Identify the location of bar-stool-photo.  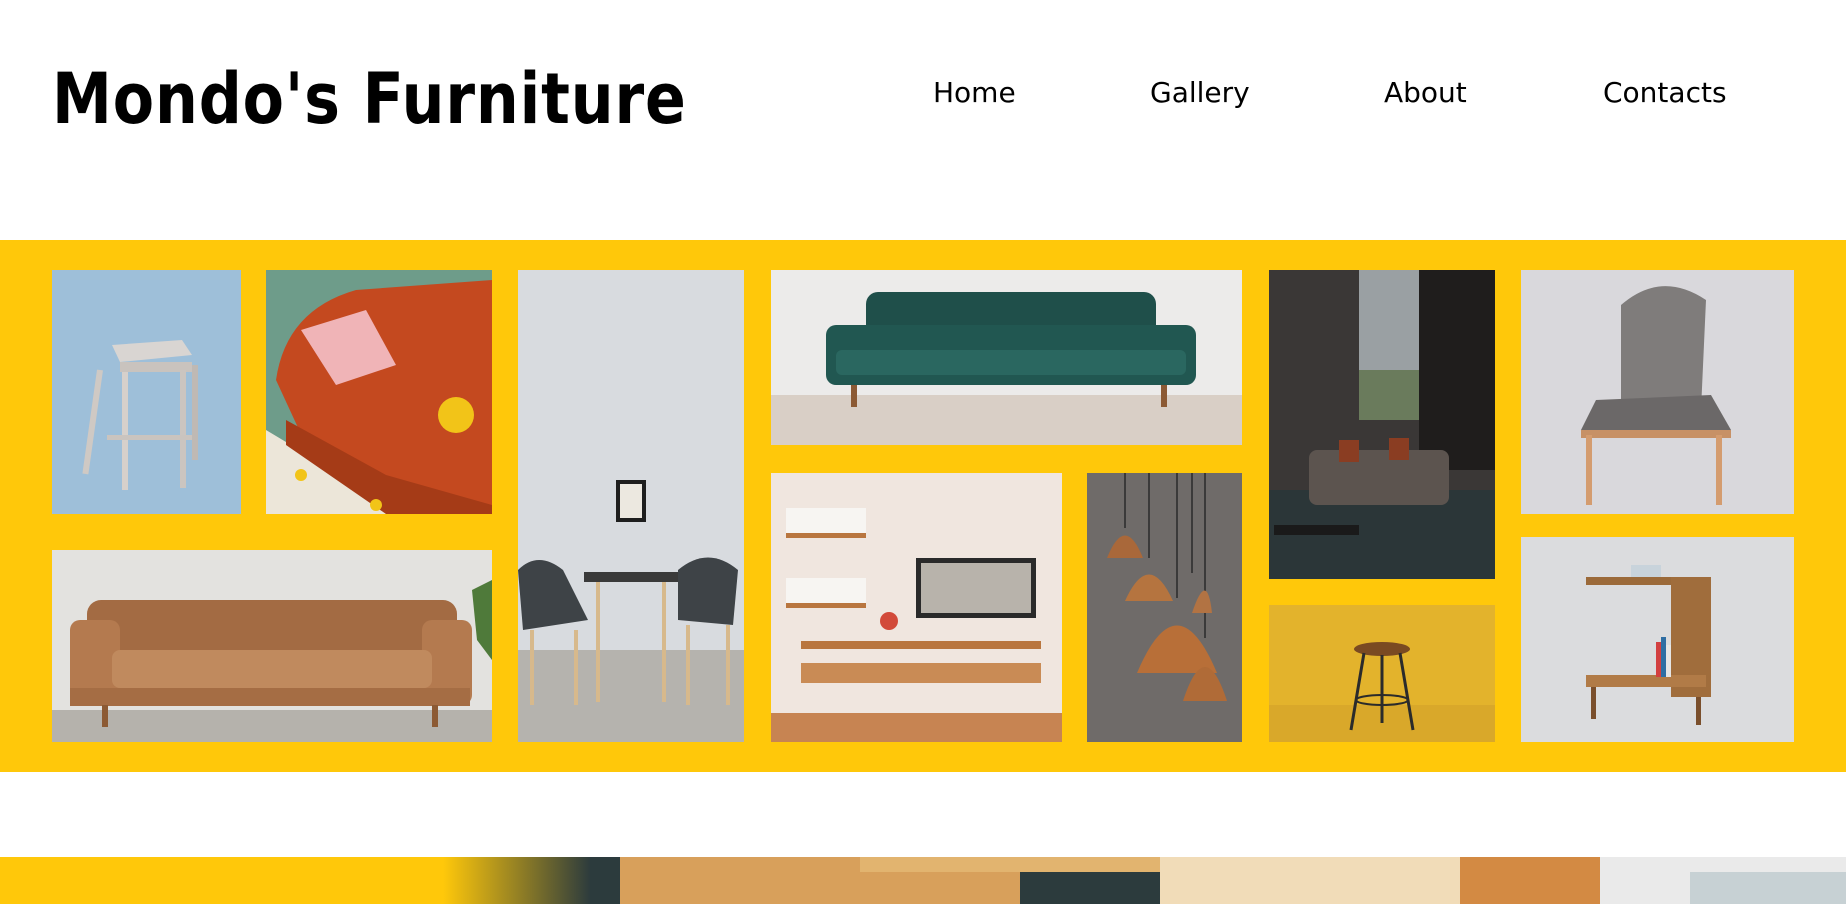
(1382, 673).